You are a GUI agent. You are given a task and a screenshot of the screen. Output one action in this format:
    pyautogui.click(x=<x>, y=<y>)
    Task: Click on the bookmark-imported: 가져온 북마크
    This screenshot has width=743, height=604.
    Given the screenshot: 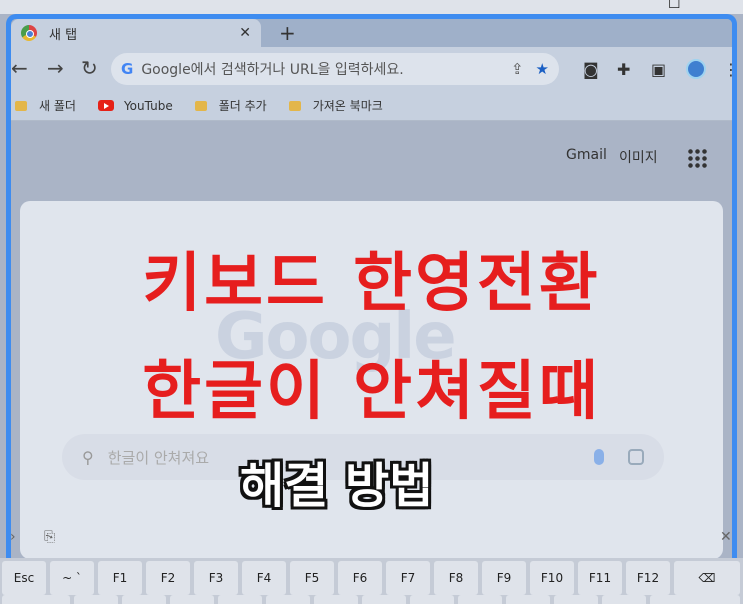 What is the action you would take?
    pyautogui.click(x=335, y=105)
    